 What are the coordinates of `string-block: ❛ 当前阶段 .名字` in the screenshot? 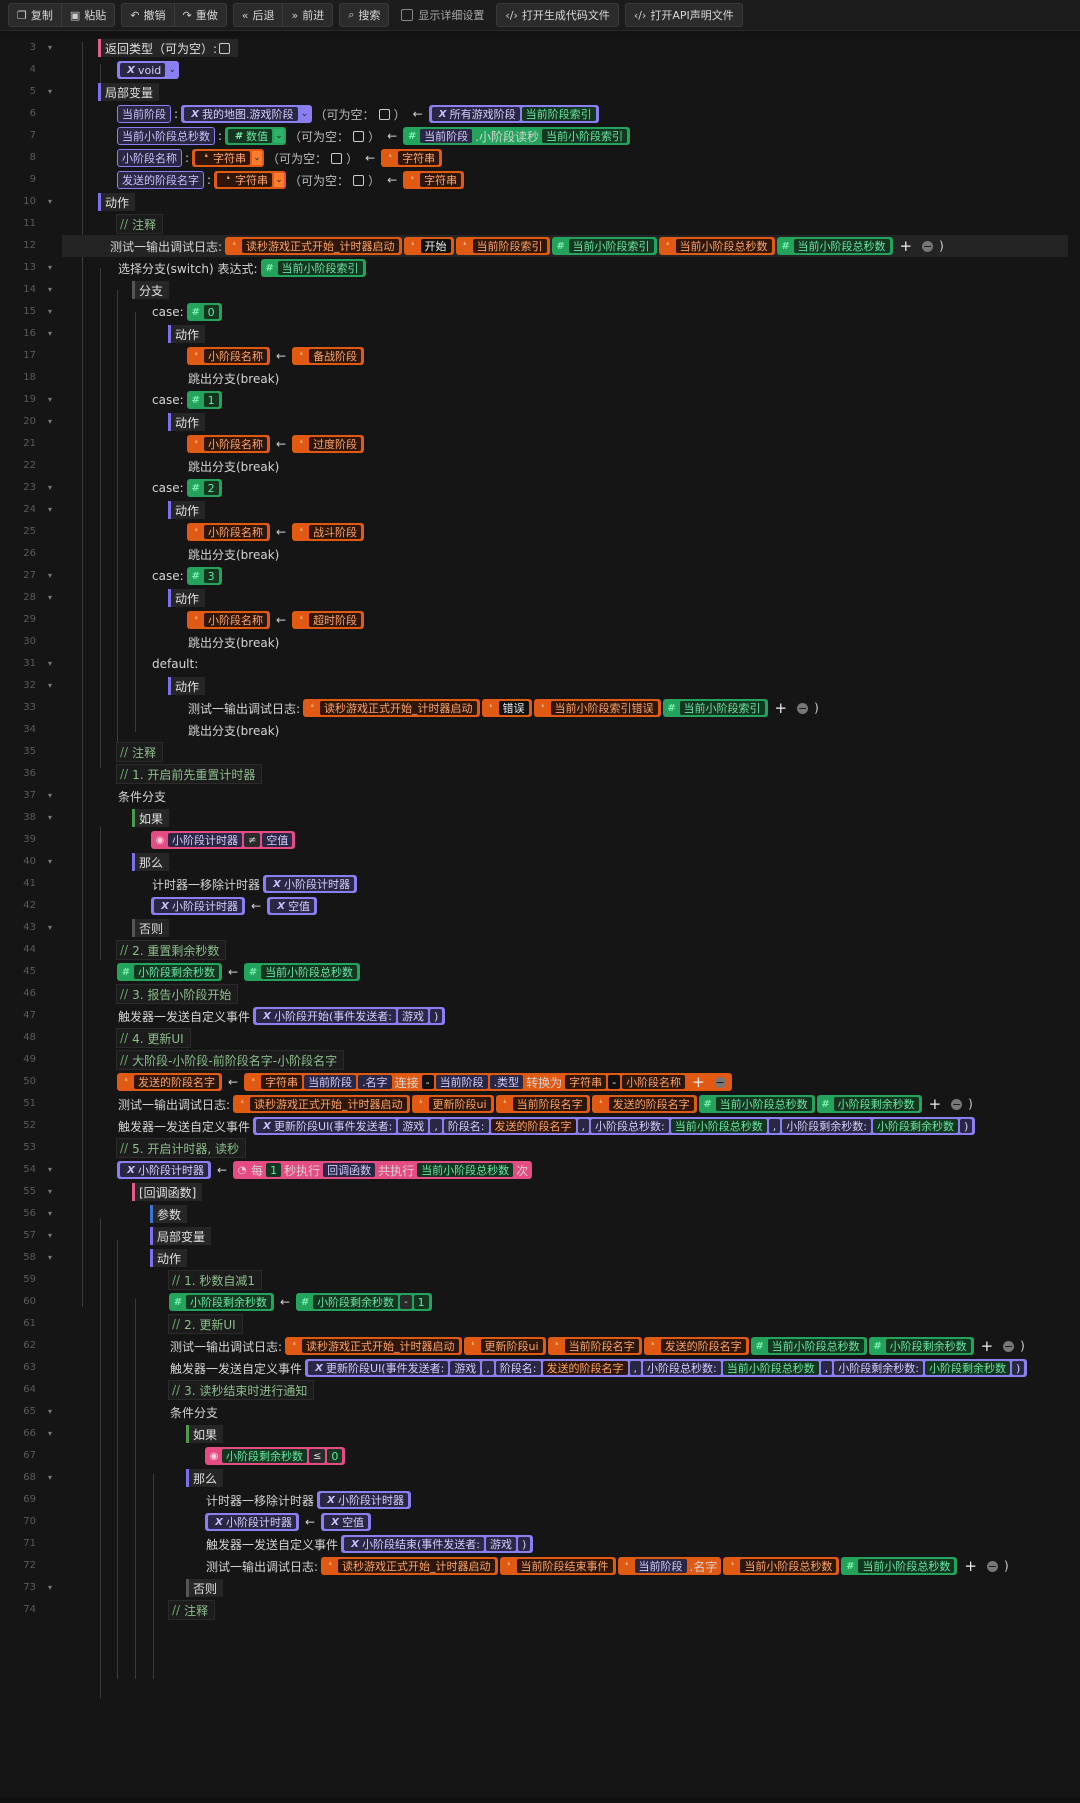 It's located at (669, 1566).